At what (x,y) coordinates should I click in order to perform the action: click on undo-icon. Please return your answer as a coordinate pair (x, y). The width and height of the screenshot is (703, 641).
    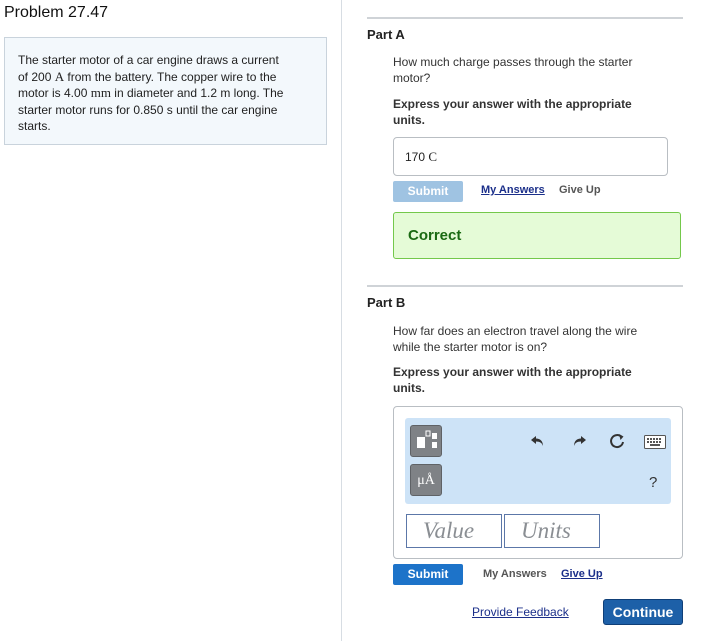
    Looking at the image, I should click on (538, 442).